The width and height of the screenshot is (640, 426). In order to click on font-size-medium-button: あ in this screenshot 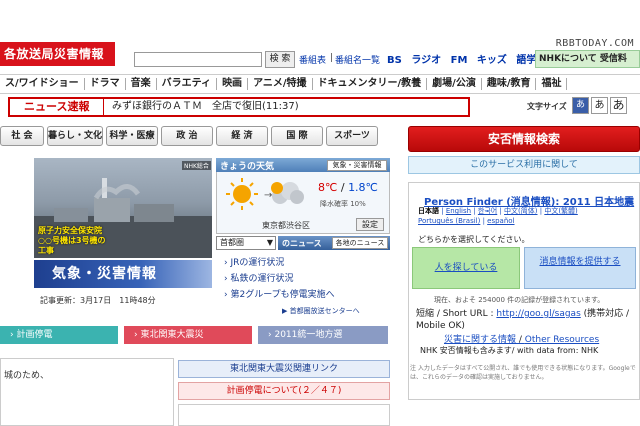, I will do `click(599, 105)`.